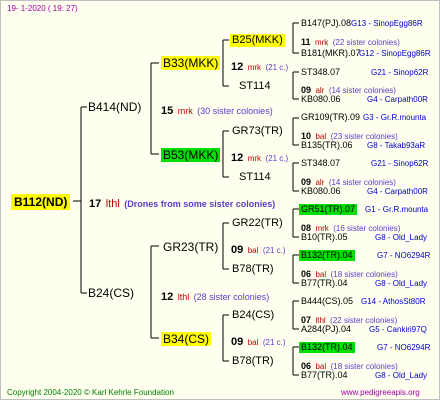  Describe the element at coordinates (191, 63) in the screenshot. I see `queen-b33: B33(MKK)` at that location.